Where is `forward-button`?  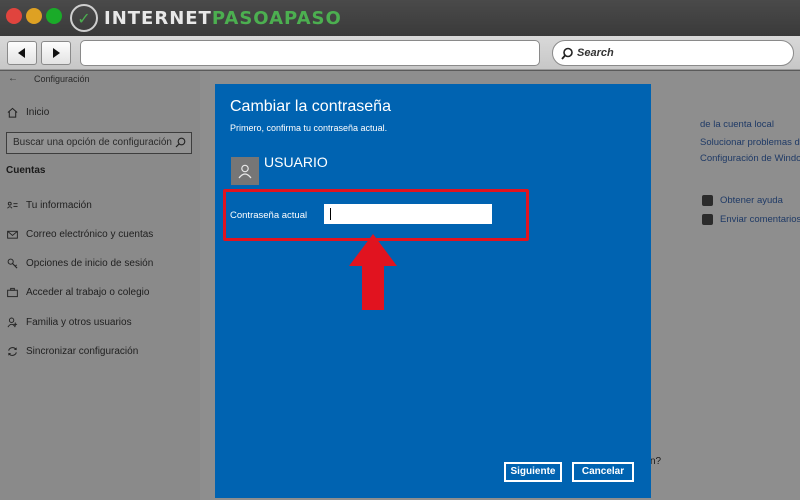 forward-button is located at coordinates (56, 53).